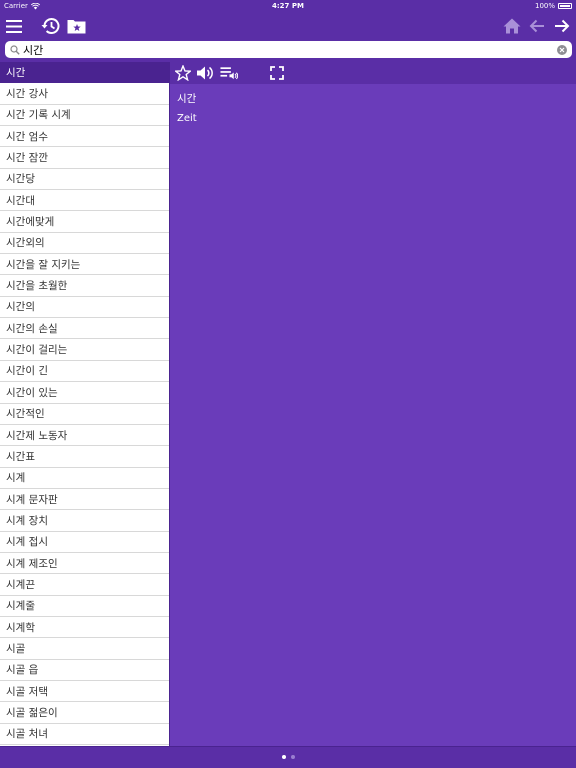 Image resolution: width=576 pixels, height=768 pixels. What do you see at coordinates (187, 118) in the screenshot?
I see `detail-translation: Zeit` at bounding box center [187, 118].